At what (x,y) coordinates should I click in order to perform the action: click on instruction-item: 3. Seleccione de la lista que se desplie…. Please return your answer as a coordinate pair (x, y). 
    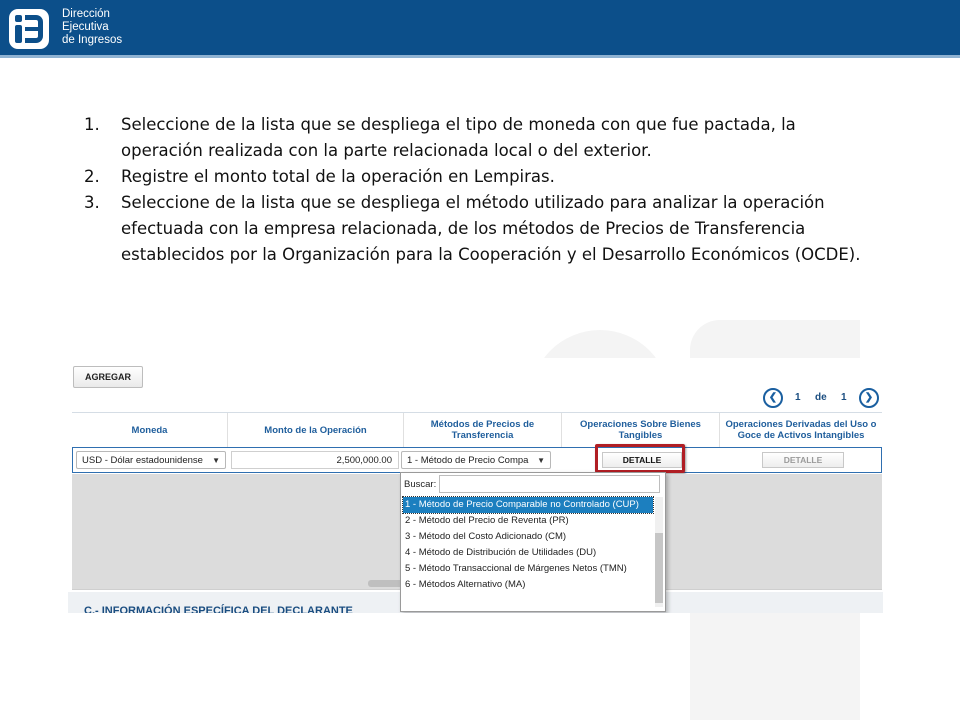
    Looking at the image, I should click on (479, 229).